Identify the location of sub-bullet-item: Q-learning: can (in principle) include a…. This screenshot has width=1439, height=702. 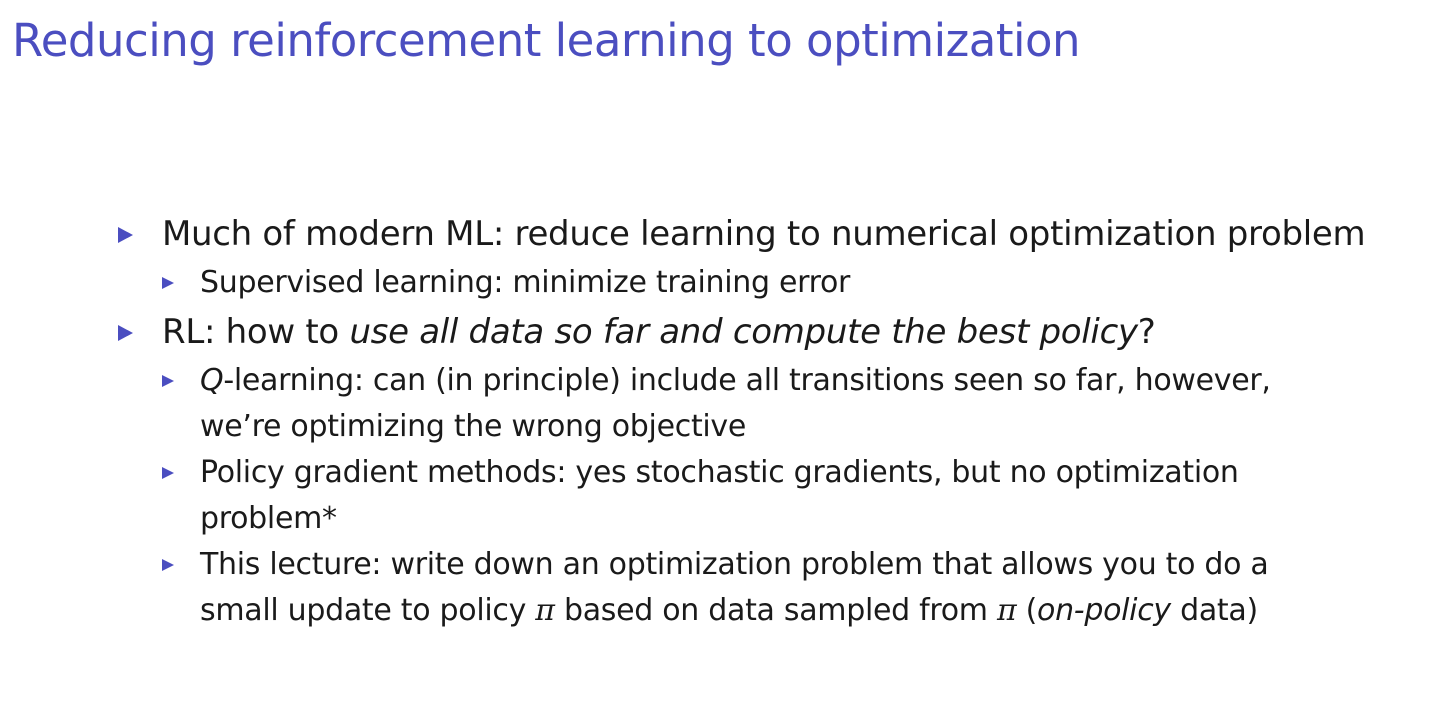
(788, 404).